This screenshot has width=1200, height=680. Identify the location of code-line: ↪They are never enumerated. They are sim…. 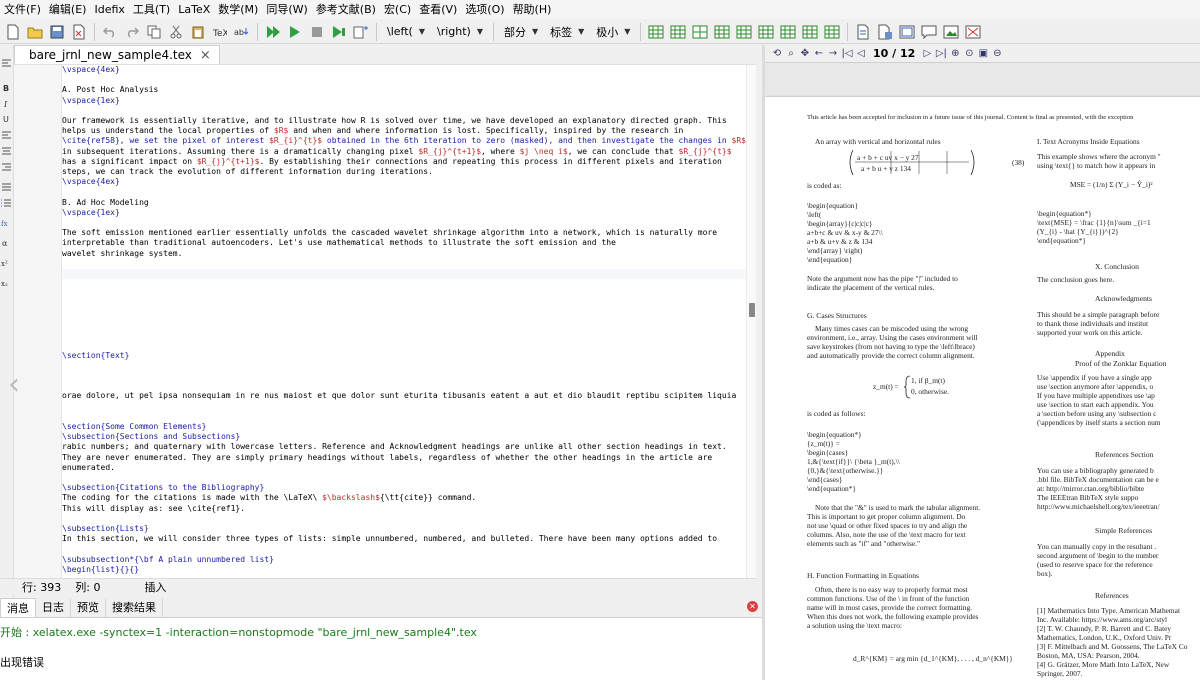
(404, 458).